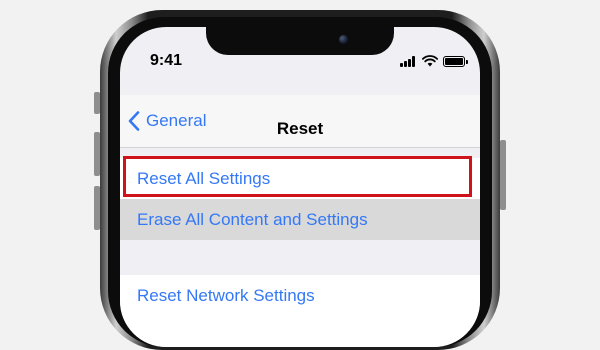 The image size is (600, 350). Describe the element at coordinates (409, 61) in the screenshot. I see `signal-icon` at that location.